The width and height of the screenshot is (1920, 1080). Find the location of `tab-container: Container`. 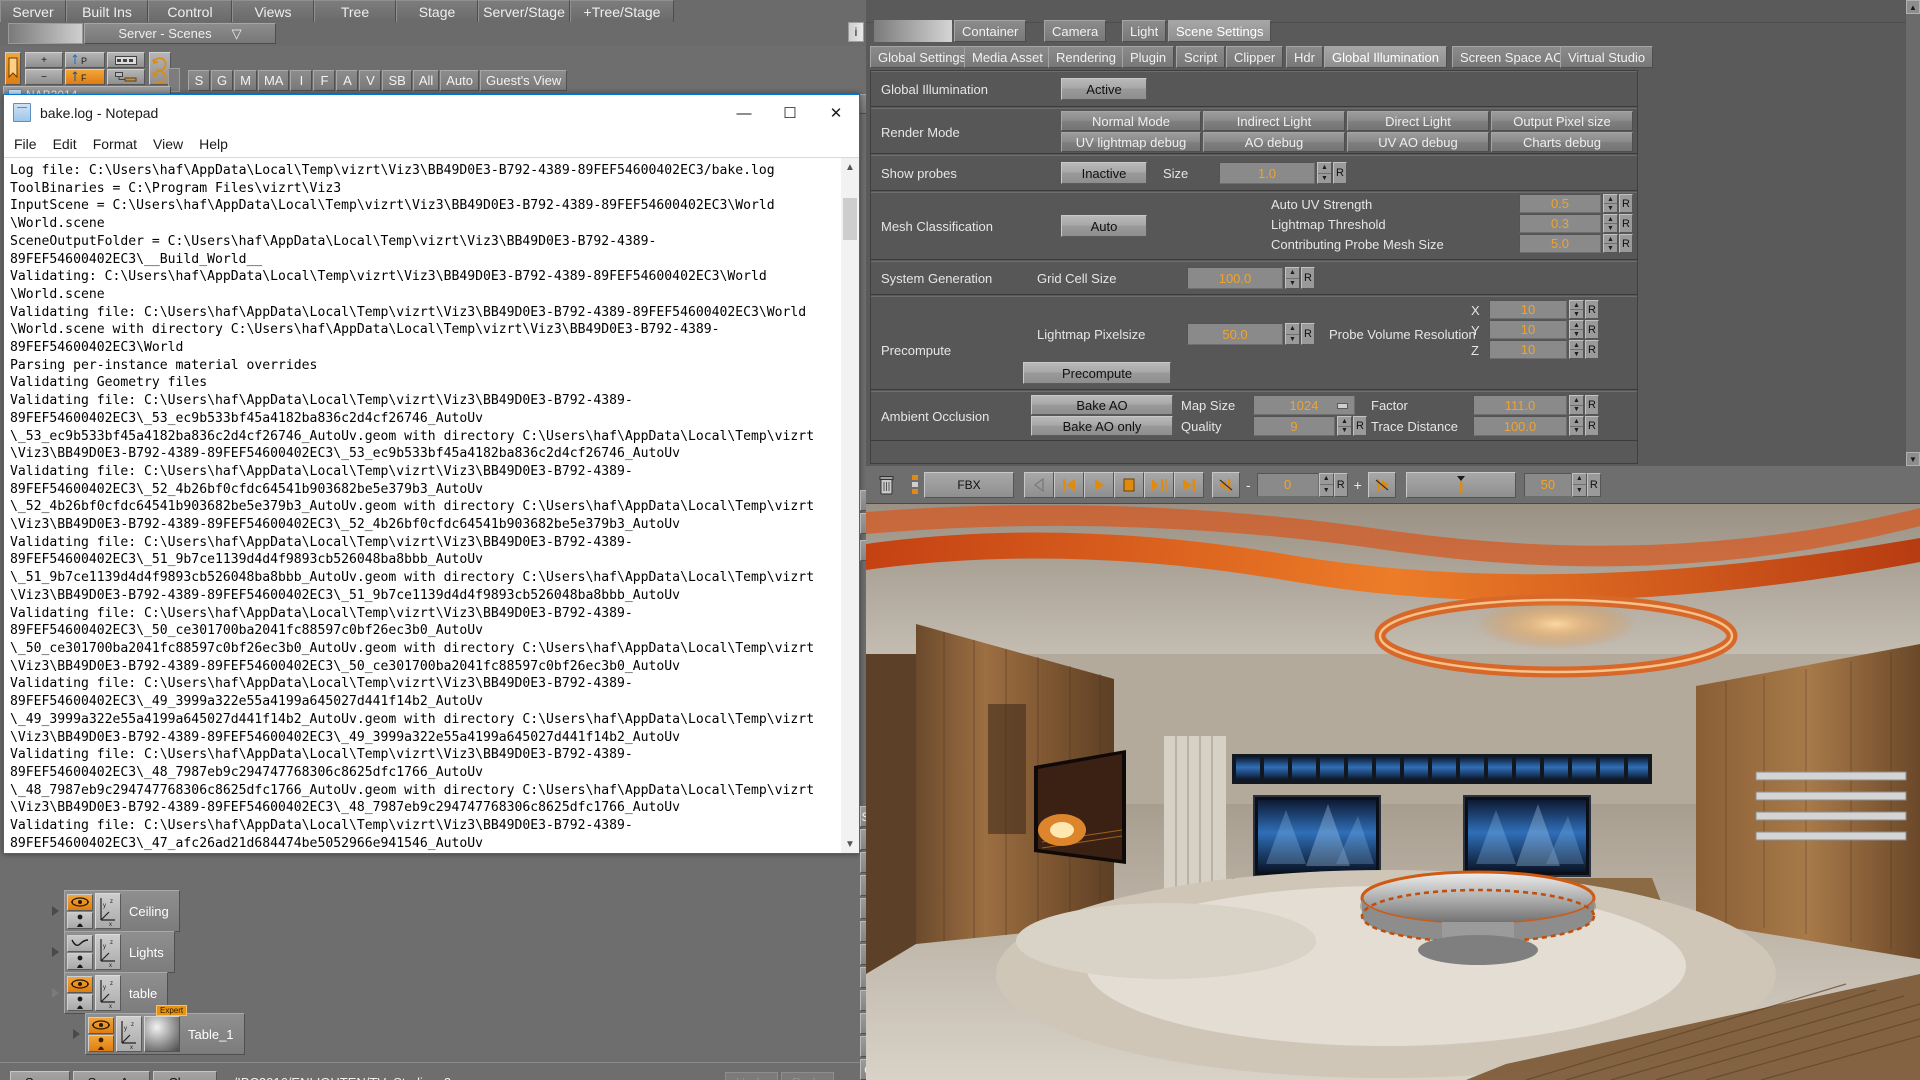

tab-container: Container is located at coordinates (990, 31).